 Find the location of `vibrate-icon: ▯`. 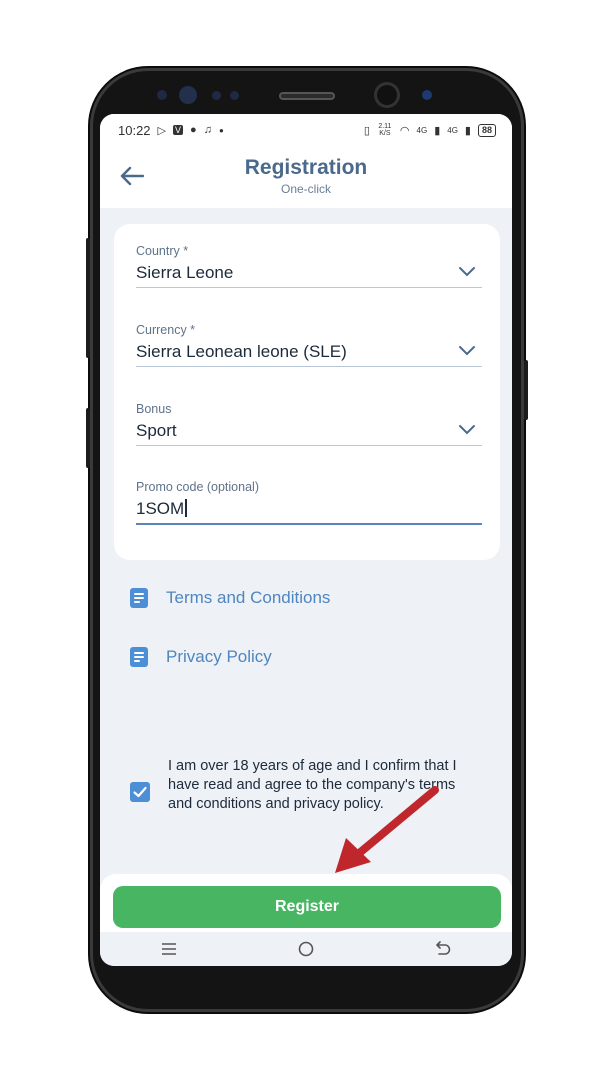

vibrate-icon: ▯ is located at coordinates (366, 130).